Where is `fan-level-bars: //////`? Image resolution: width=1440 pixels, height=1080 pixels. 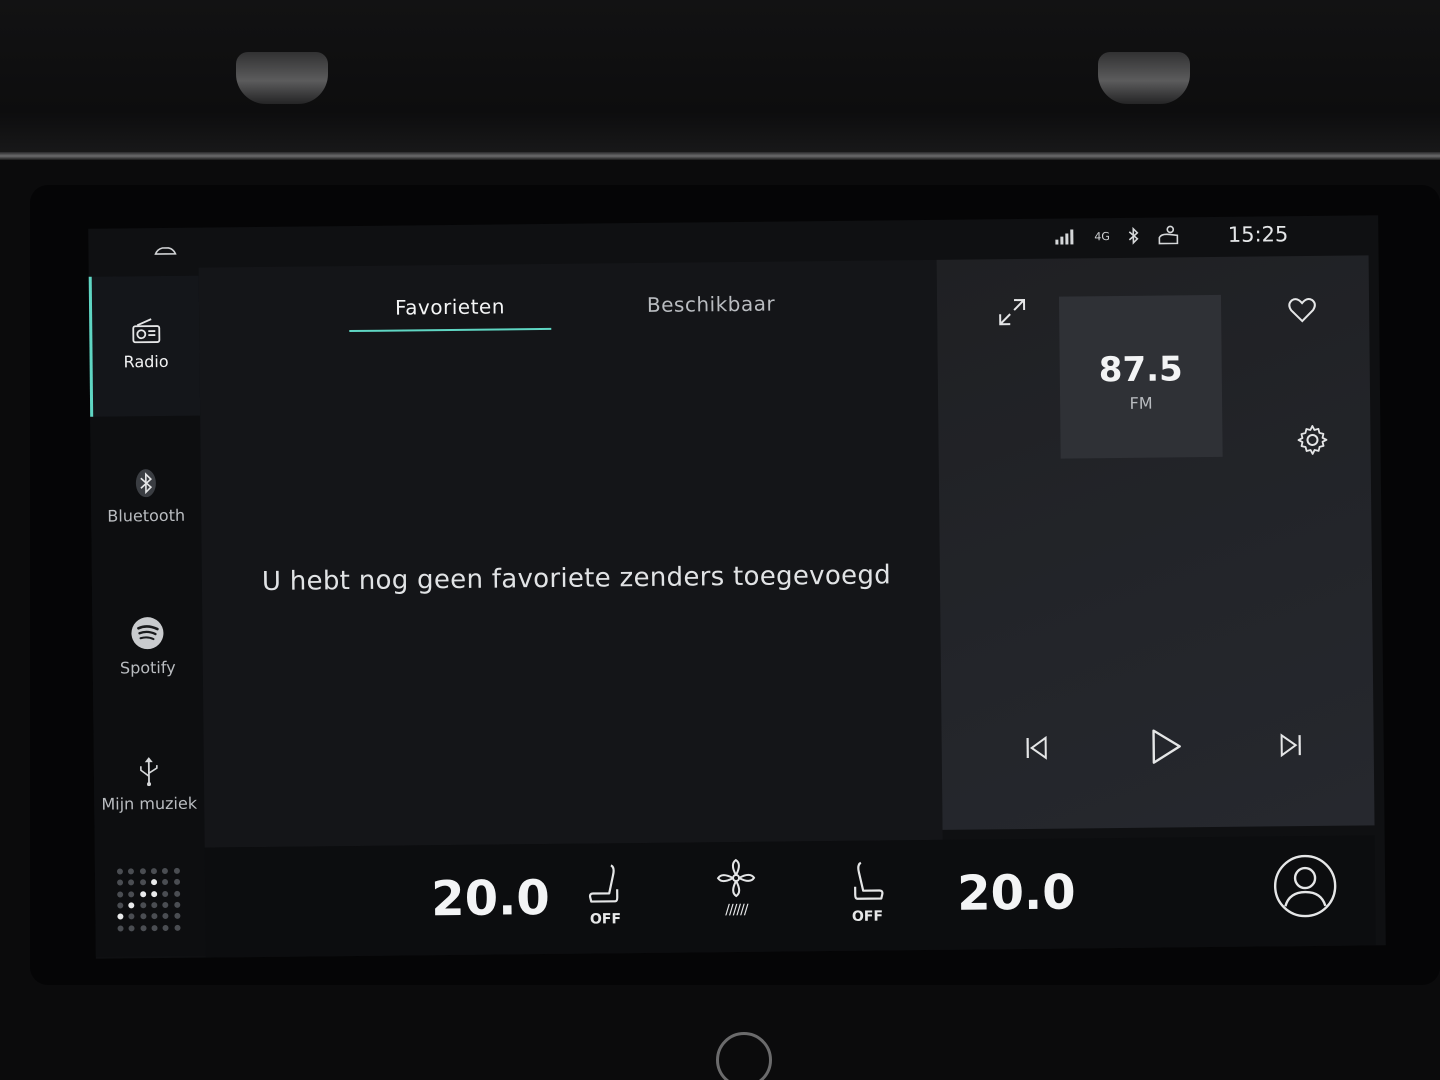
fan-level-bars: ////// is located at coordinates (736, 910).